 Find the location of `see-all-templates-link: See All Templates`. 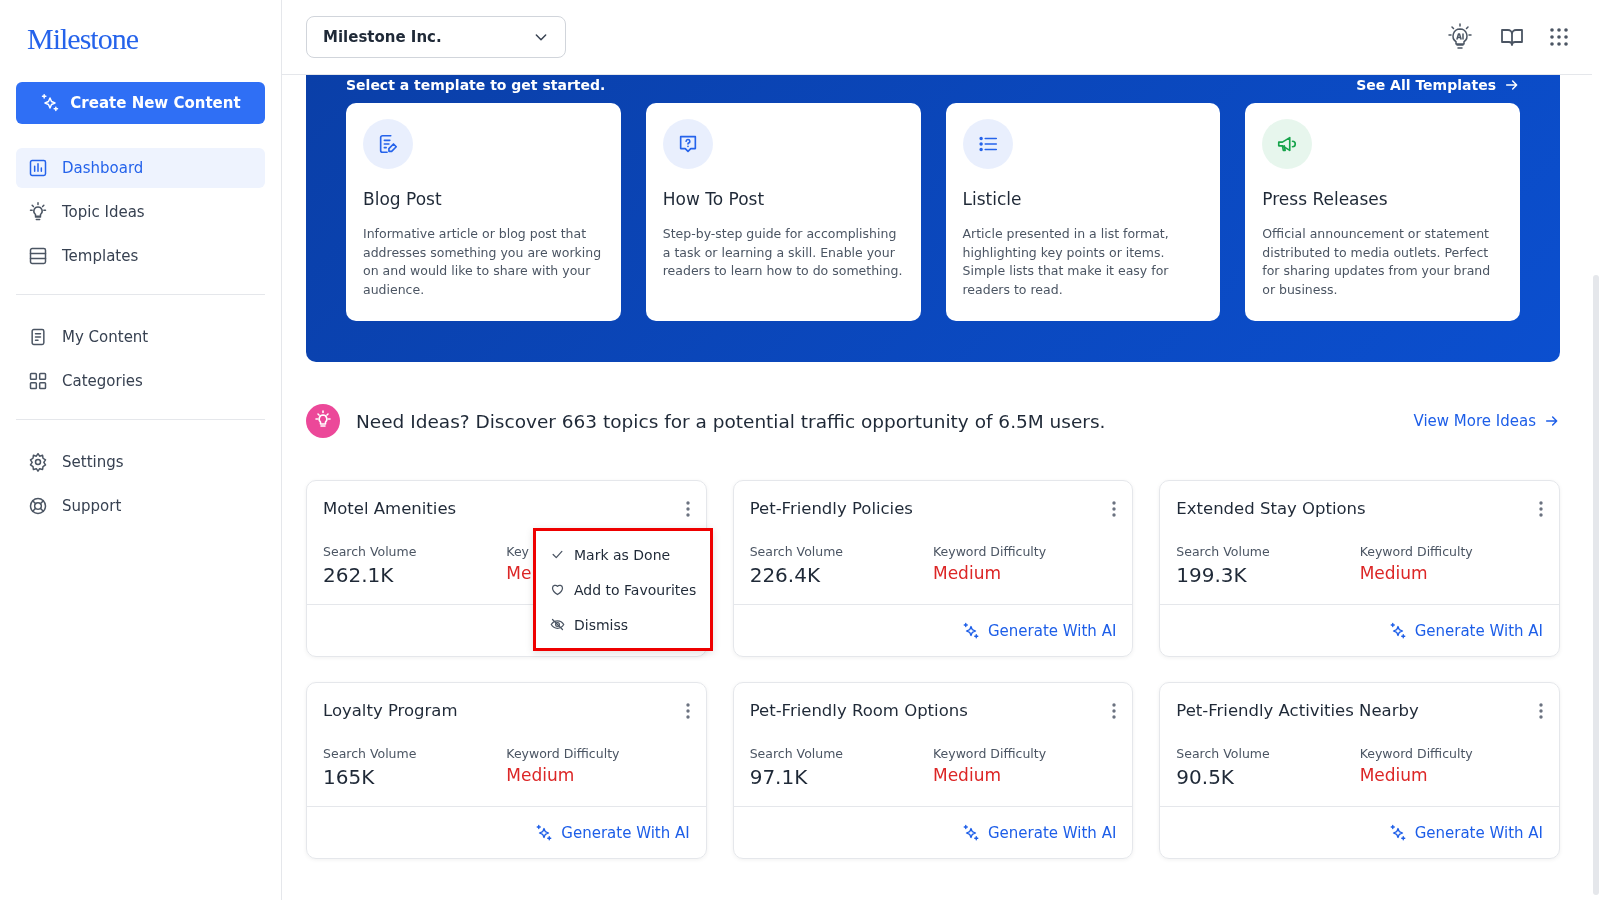

see-all-templates-link: See All Templates is located at coordinates (1438, 85).